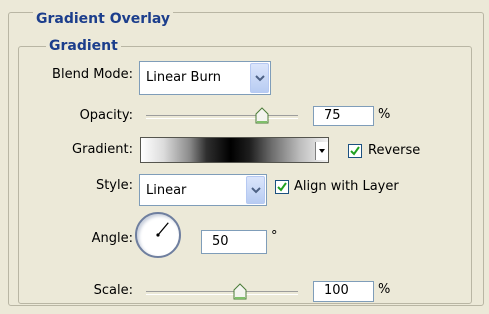  Describe the element at coordinates (106, 115) in the screenshot. I see `opacity-label: Opacity:` at that location.